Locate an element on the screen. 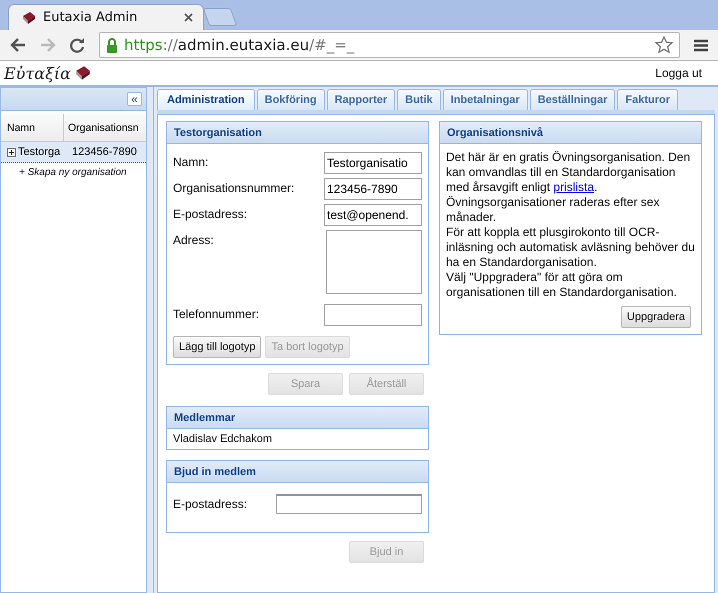 Image resolution: width=718 pixels, height=593 pixels. lock-icon is located at coordinates (112, 45).